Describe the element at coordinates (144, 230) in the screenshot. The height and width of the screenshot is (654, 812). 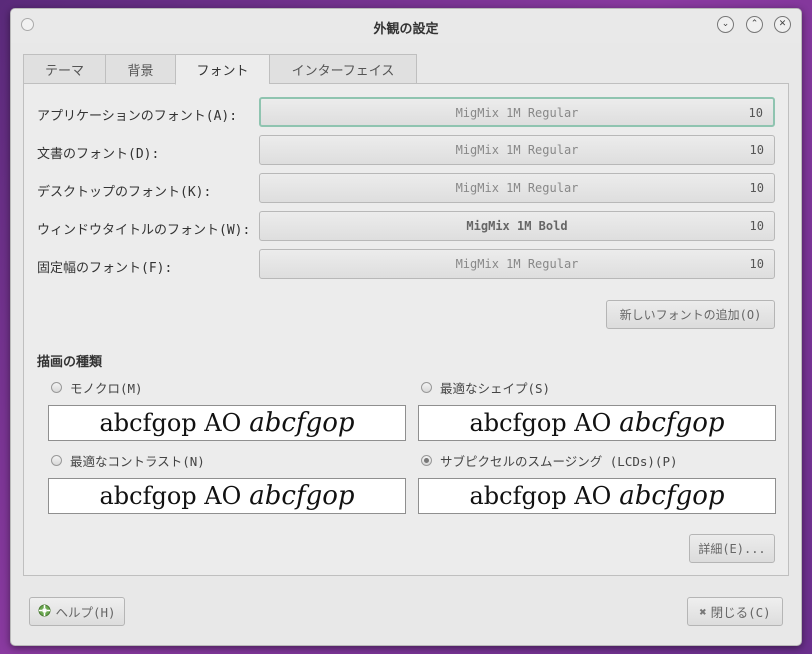
I see `window-title-font-label: ウィンドウタイトルのフォント(W):` at that location.